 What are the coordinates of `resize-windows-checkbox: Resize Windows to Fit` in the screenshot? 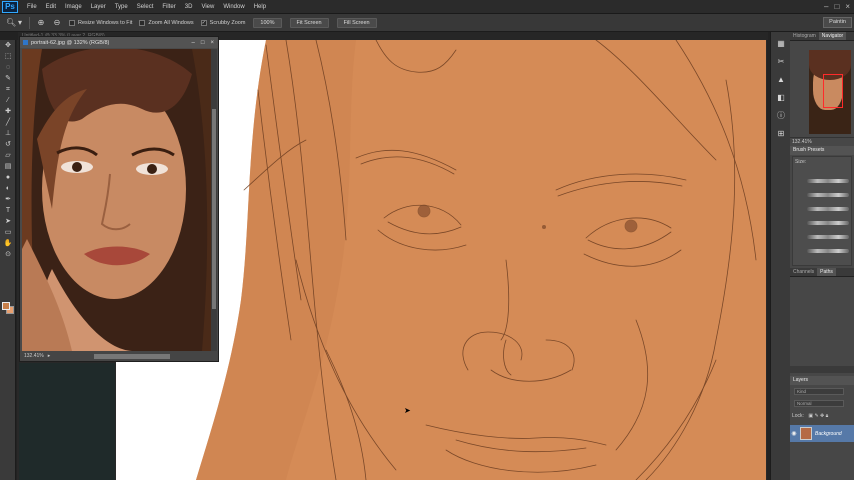 It's located at (100, 22).